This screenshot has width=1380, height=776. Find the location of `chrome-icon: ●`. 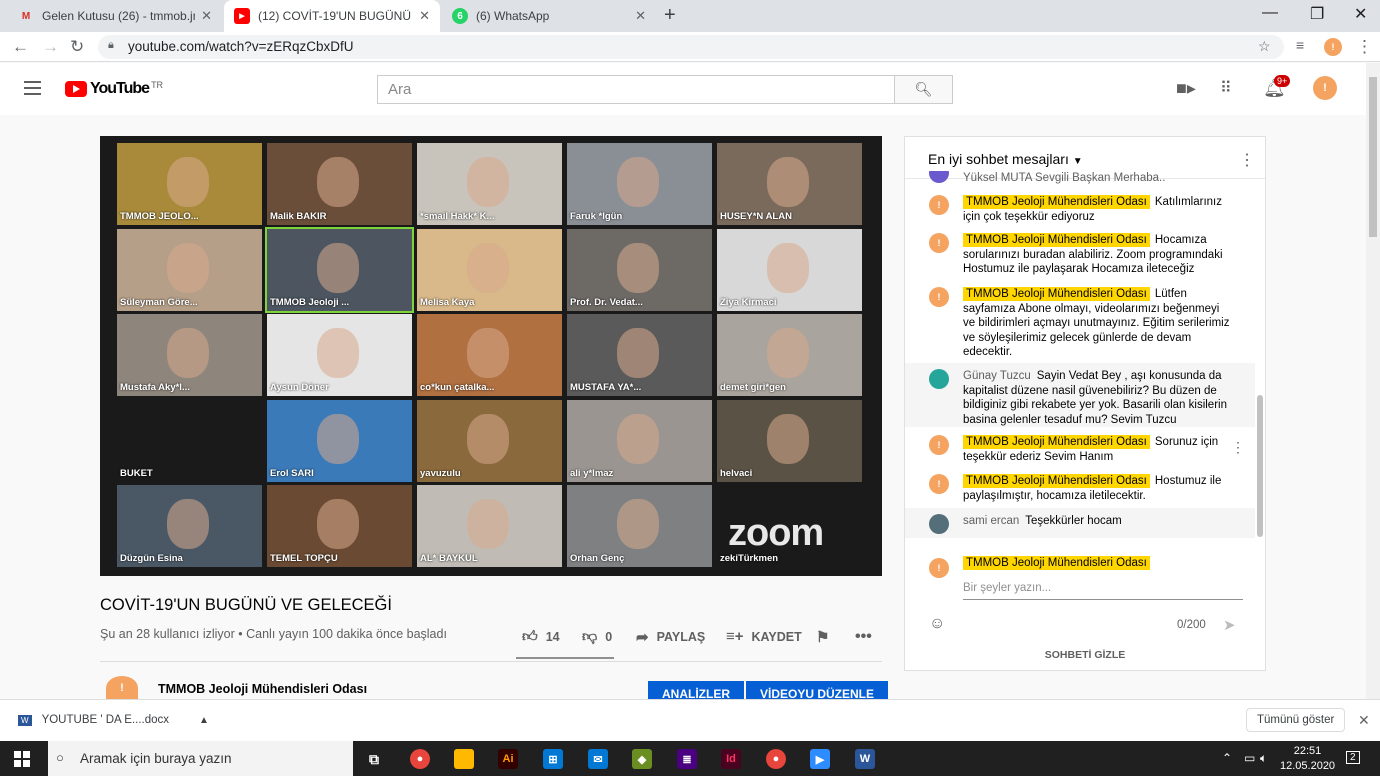

chrome-icon: ● is located at coordinates (420, 759).